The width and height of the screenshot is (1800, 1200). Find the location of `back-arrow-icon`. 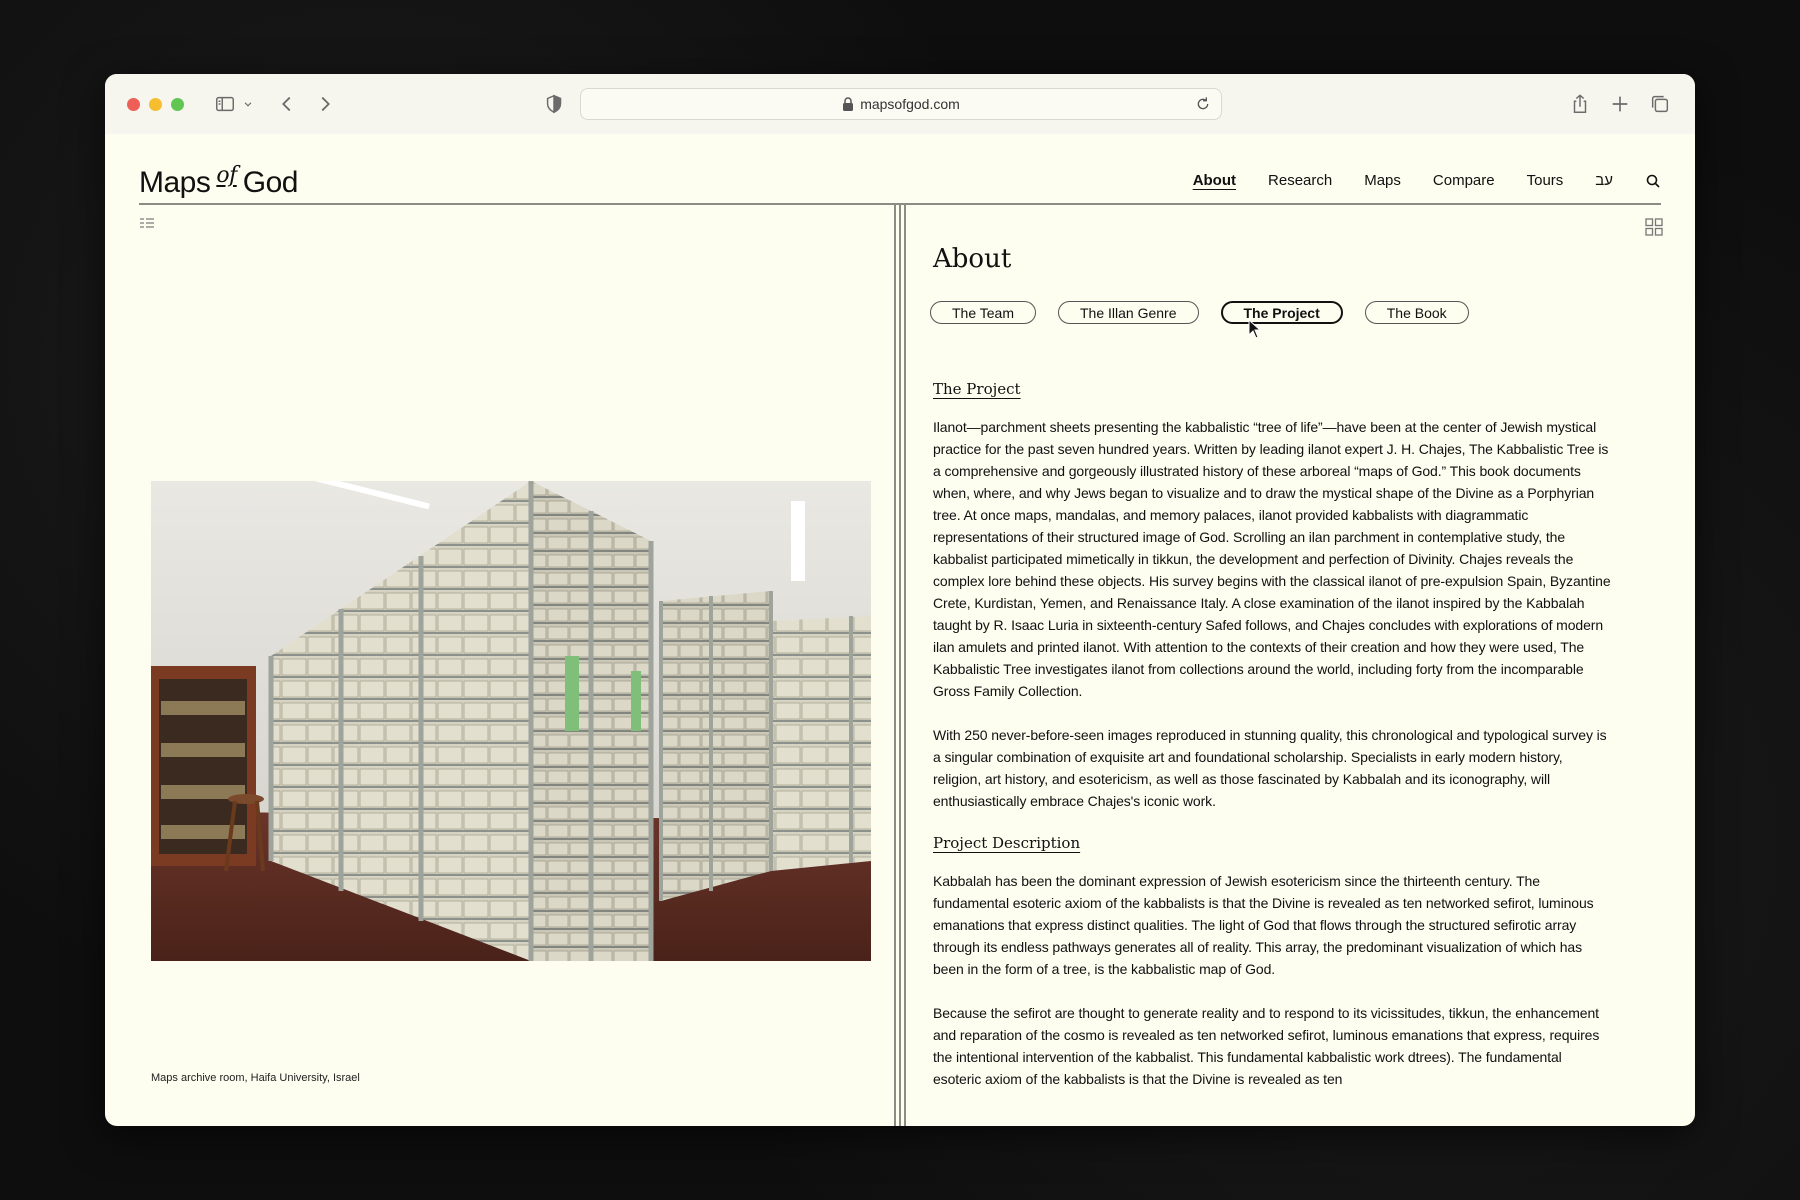

back-arrow-icon is located at coordinates (287, 104).